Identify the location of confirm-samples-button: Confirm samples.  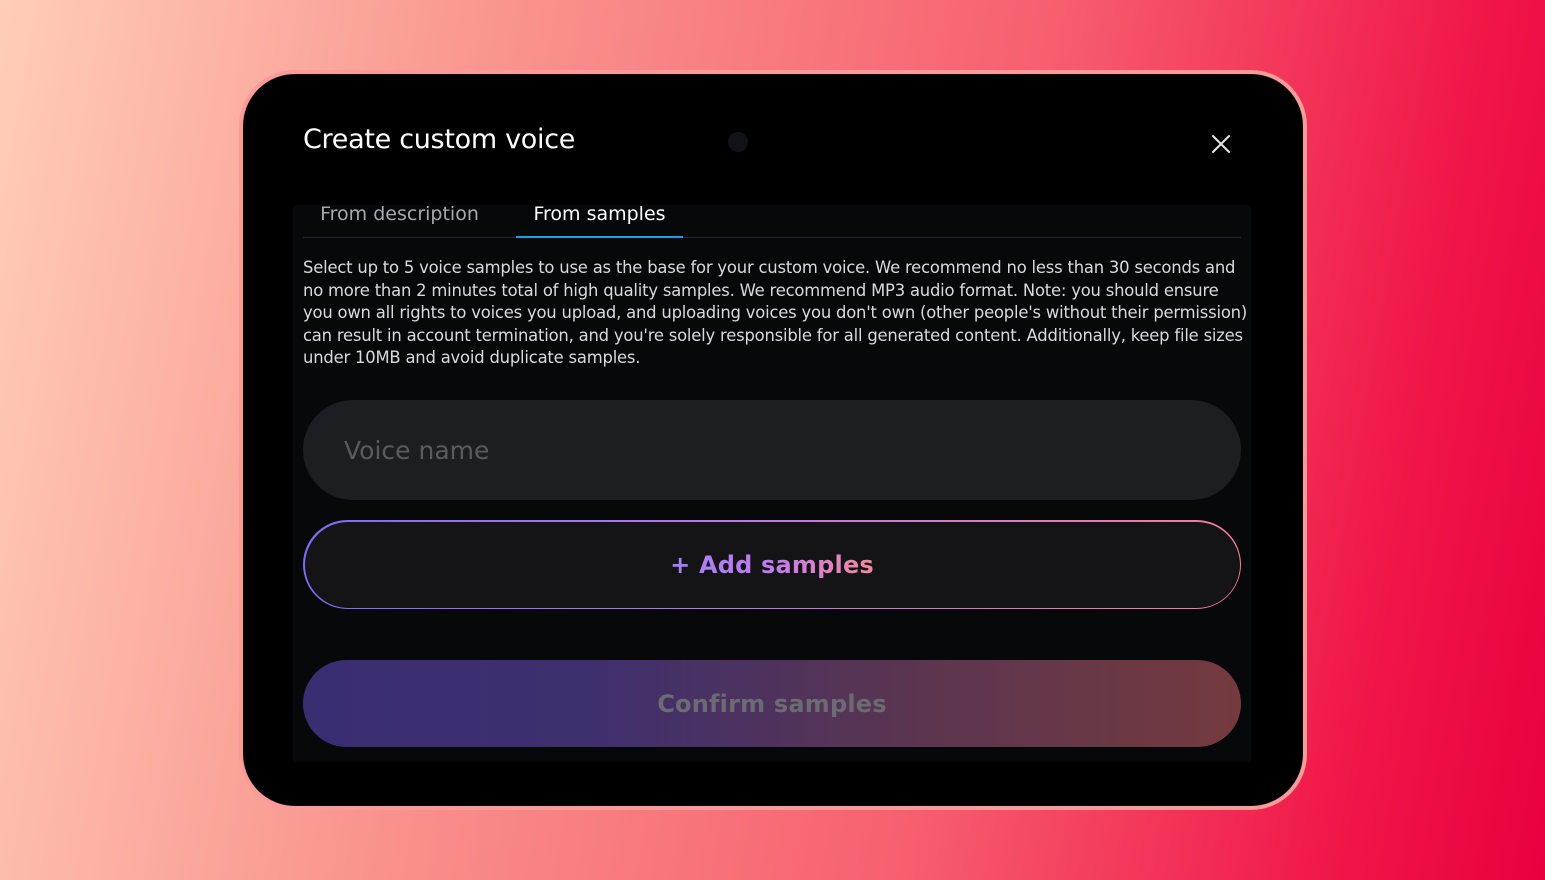
(772, 703).